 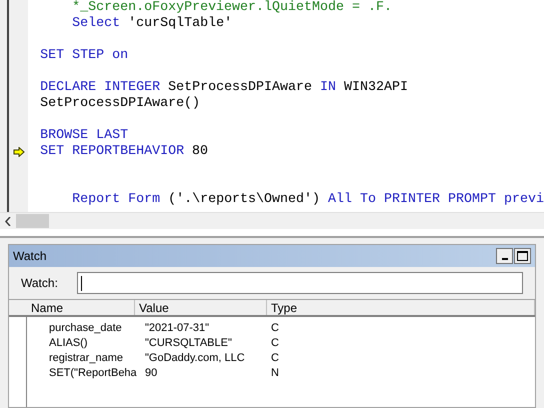 I want to click on code-line: BROWSE LAST, so click(x=84, y=135).